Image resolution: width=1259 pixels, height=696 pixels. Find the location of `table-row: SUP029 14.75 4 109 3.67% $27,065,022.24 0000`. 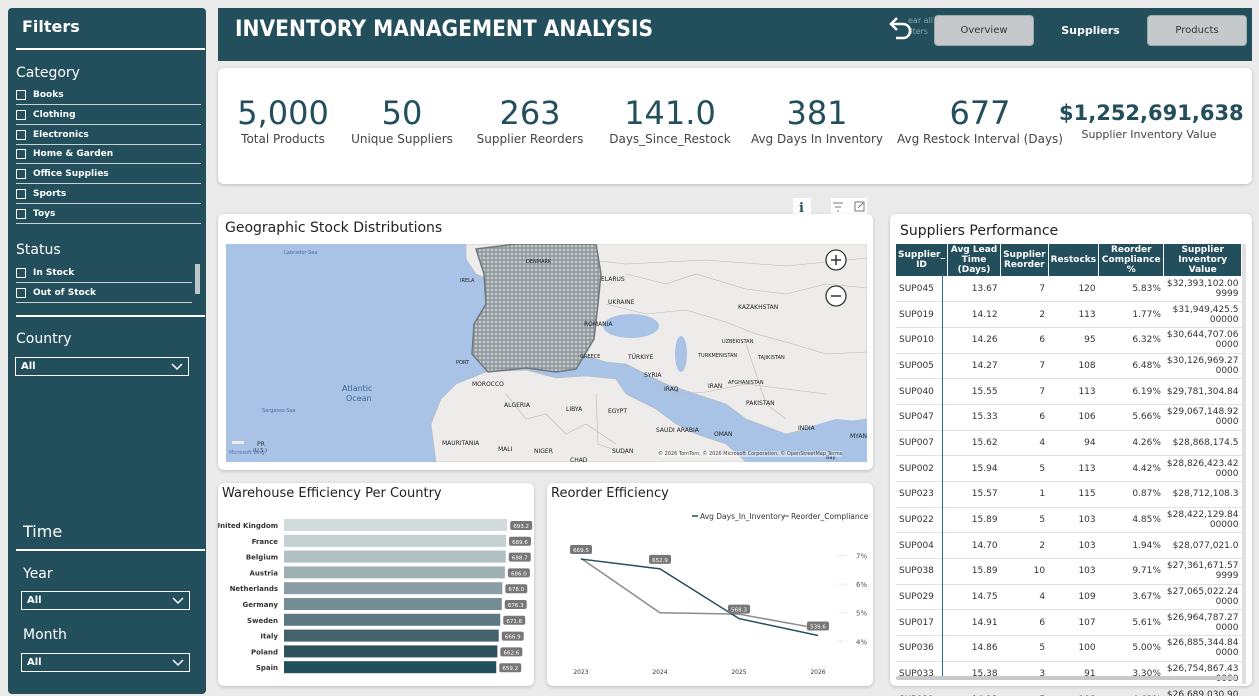

table-row: SUP029 14.75 4 109 3.67% $27,065,022.24 0000 is located at coordinates (1069, 597).